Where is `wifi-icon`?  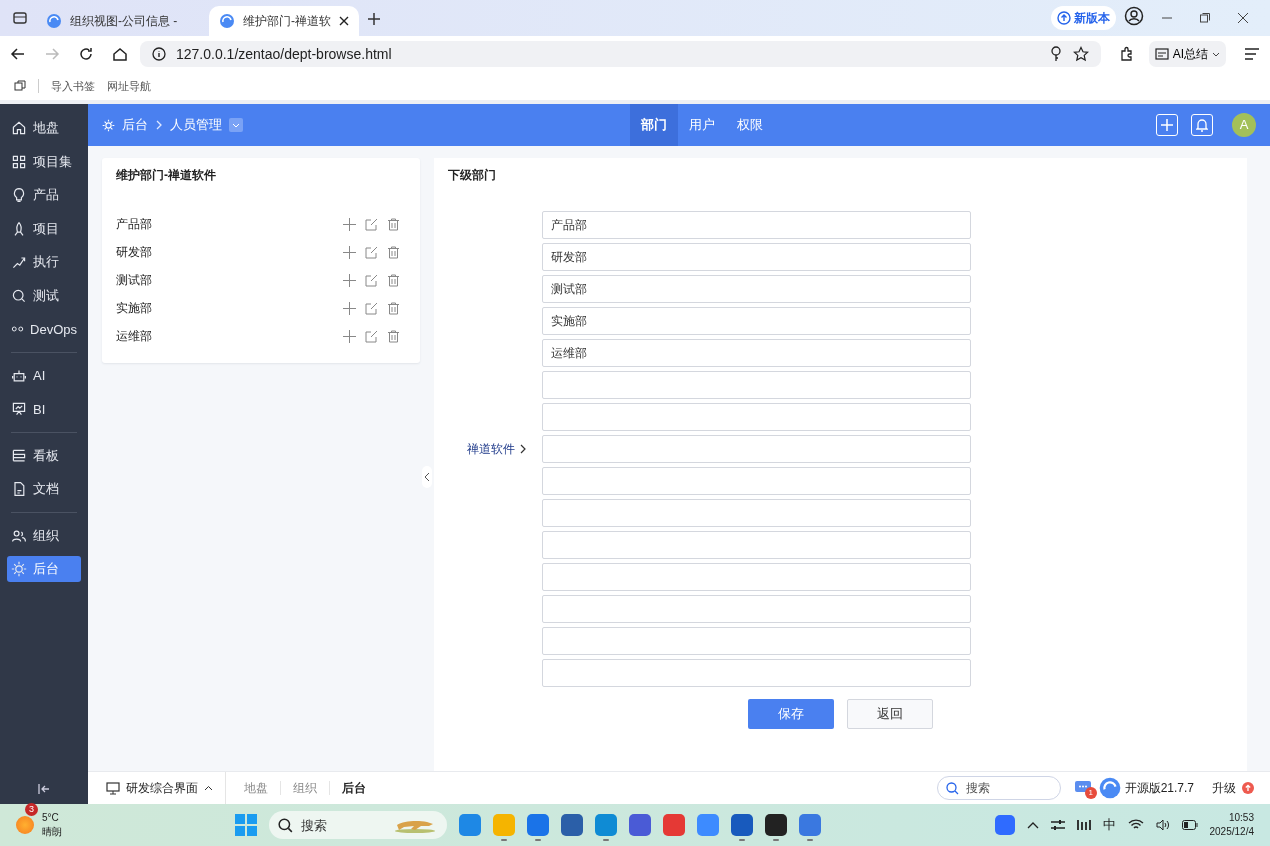
wifi-icon is located at coordinates (1135, 825).